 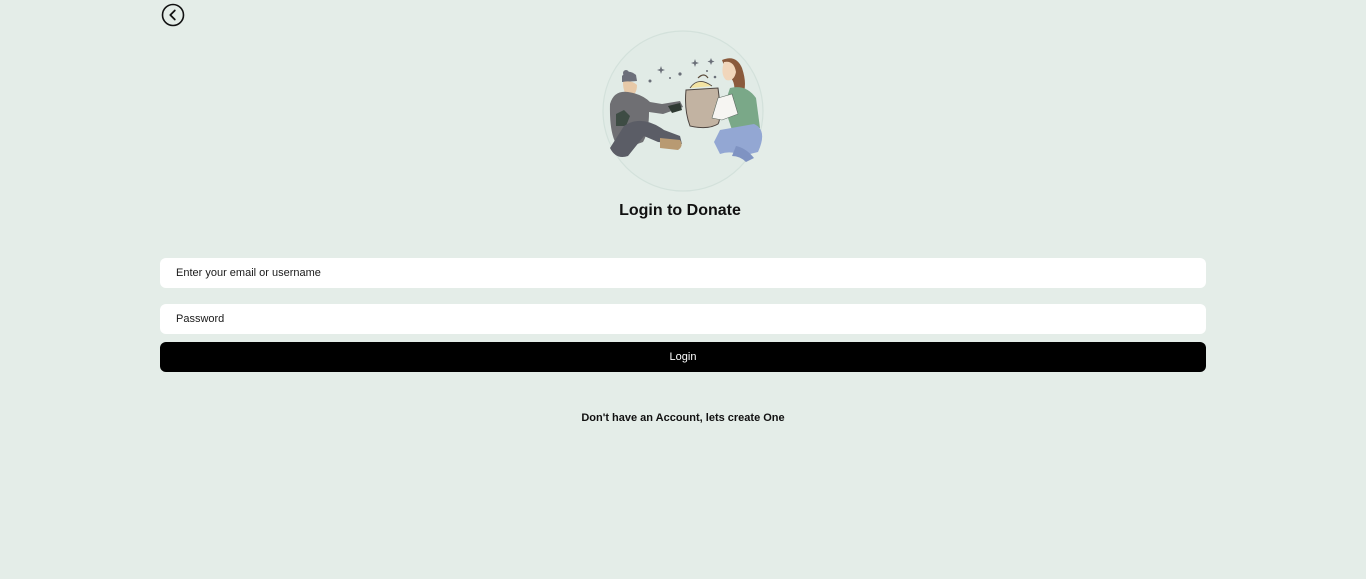 I want to click on login-button: Login, so click(x=683, y=357).